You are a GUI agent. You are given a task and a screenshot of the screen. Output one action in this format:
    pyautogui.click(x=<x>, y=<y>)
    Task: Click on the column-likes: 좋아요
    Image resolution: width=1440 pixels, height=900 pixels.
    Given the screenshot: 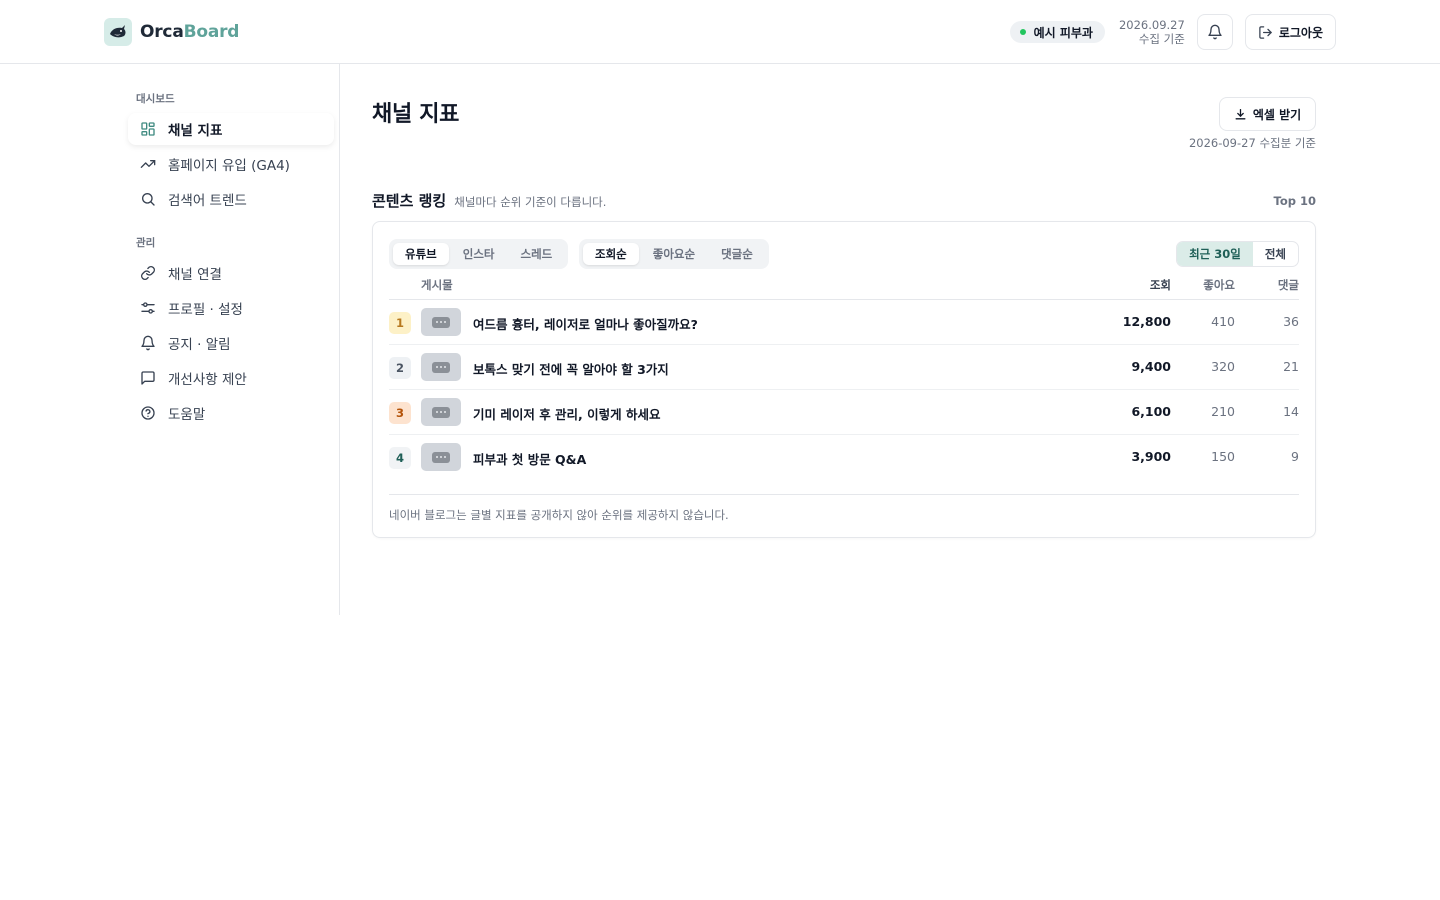 What is the action you would take?
    pyautogui.click(x=1219, y=285)
    